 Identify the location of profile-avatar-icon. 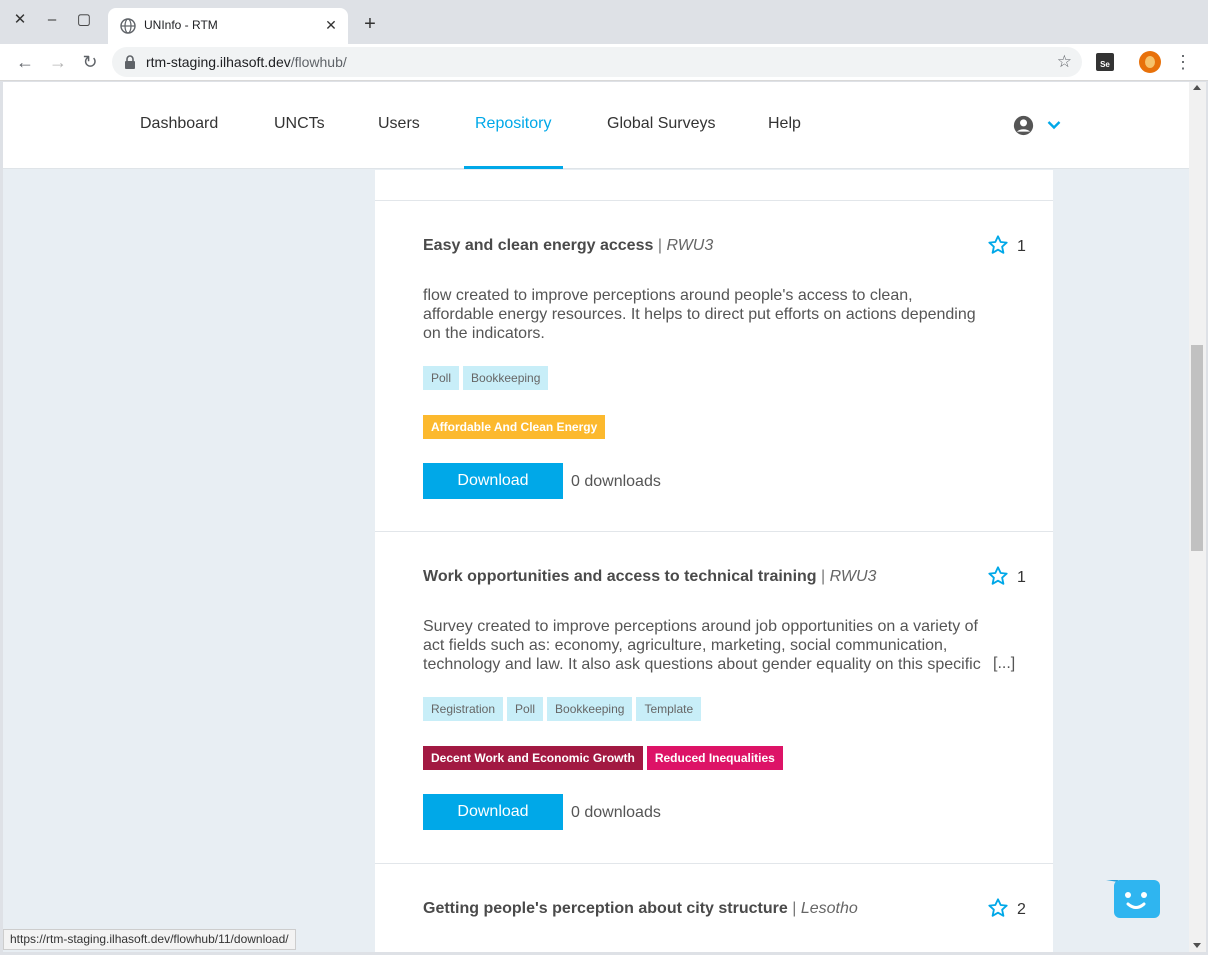
(1150, 62).